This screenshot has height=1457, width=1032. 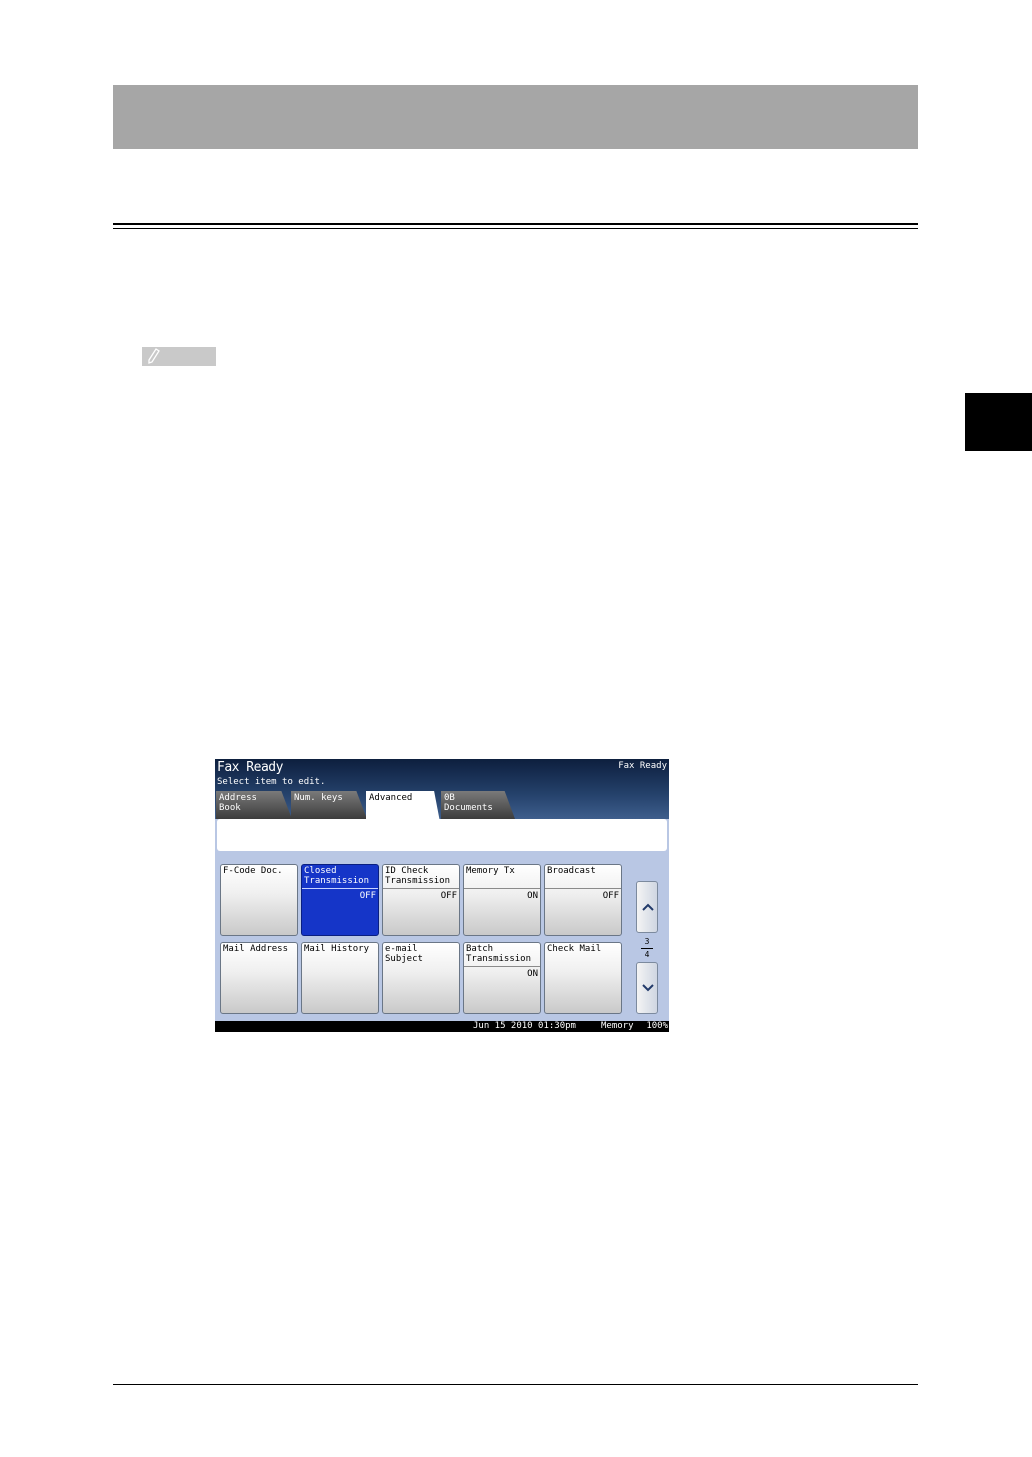 What do you see at coordinates (442, 1026) in the screenshot?
I see `status-bar: Jun 15 2010 01:30pm Memory 100%` at bounding box center [442, 1026].